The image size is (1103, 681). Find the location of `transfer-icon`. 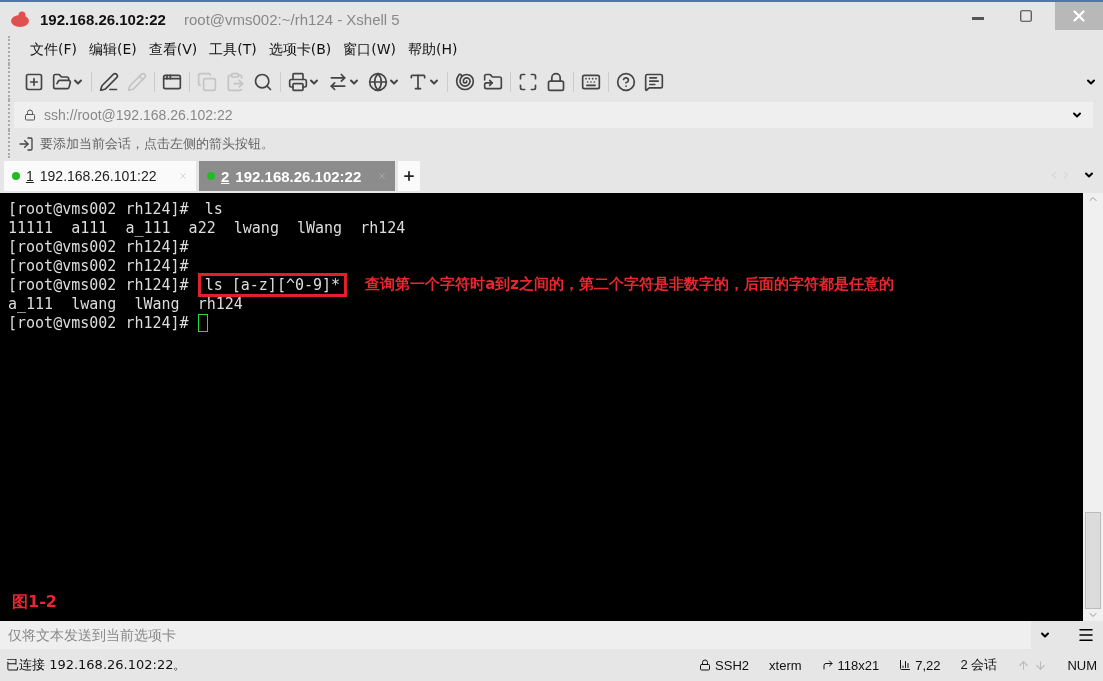

transfer-icon is located at coordinates (338, 82).